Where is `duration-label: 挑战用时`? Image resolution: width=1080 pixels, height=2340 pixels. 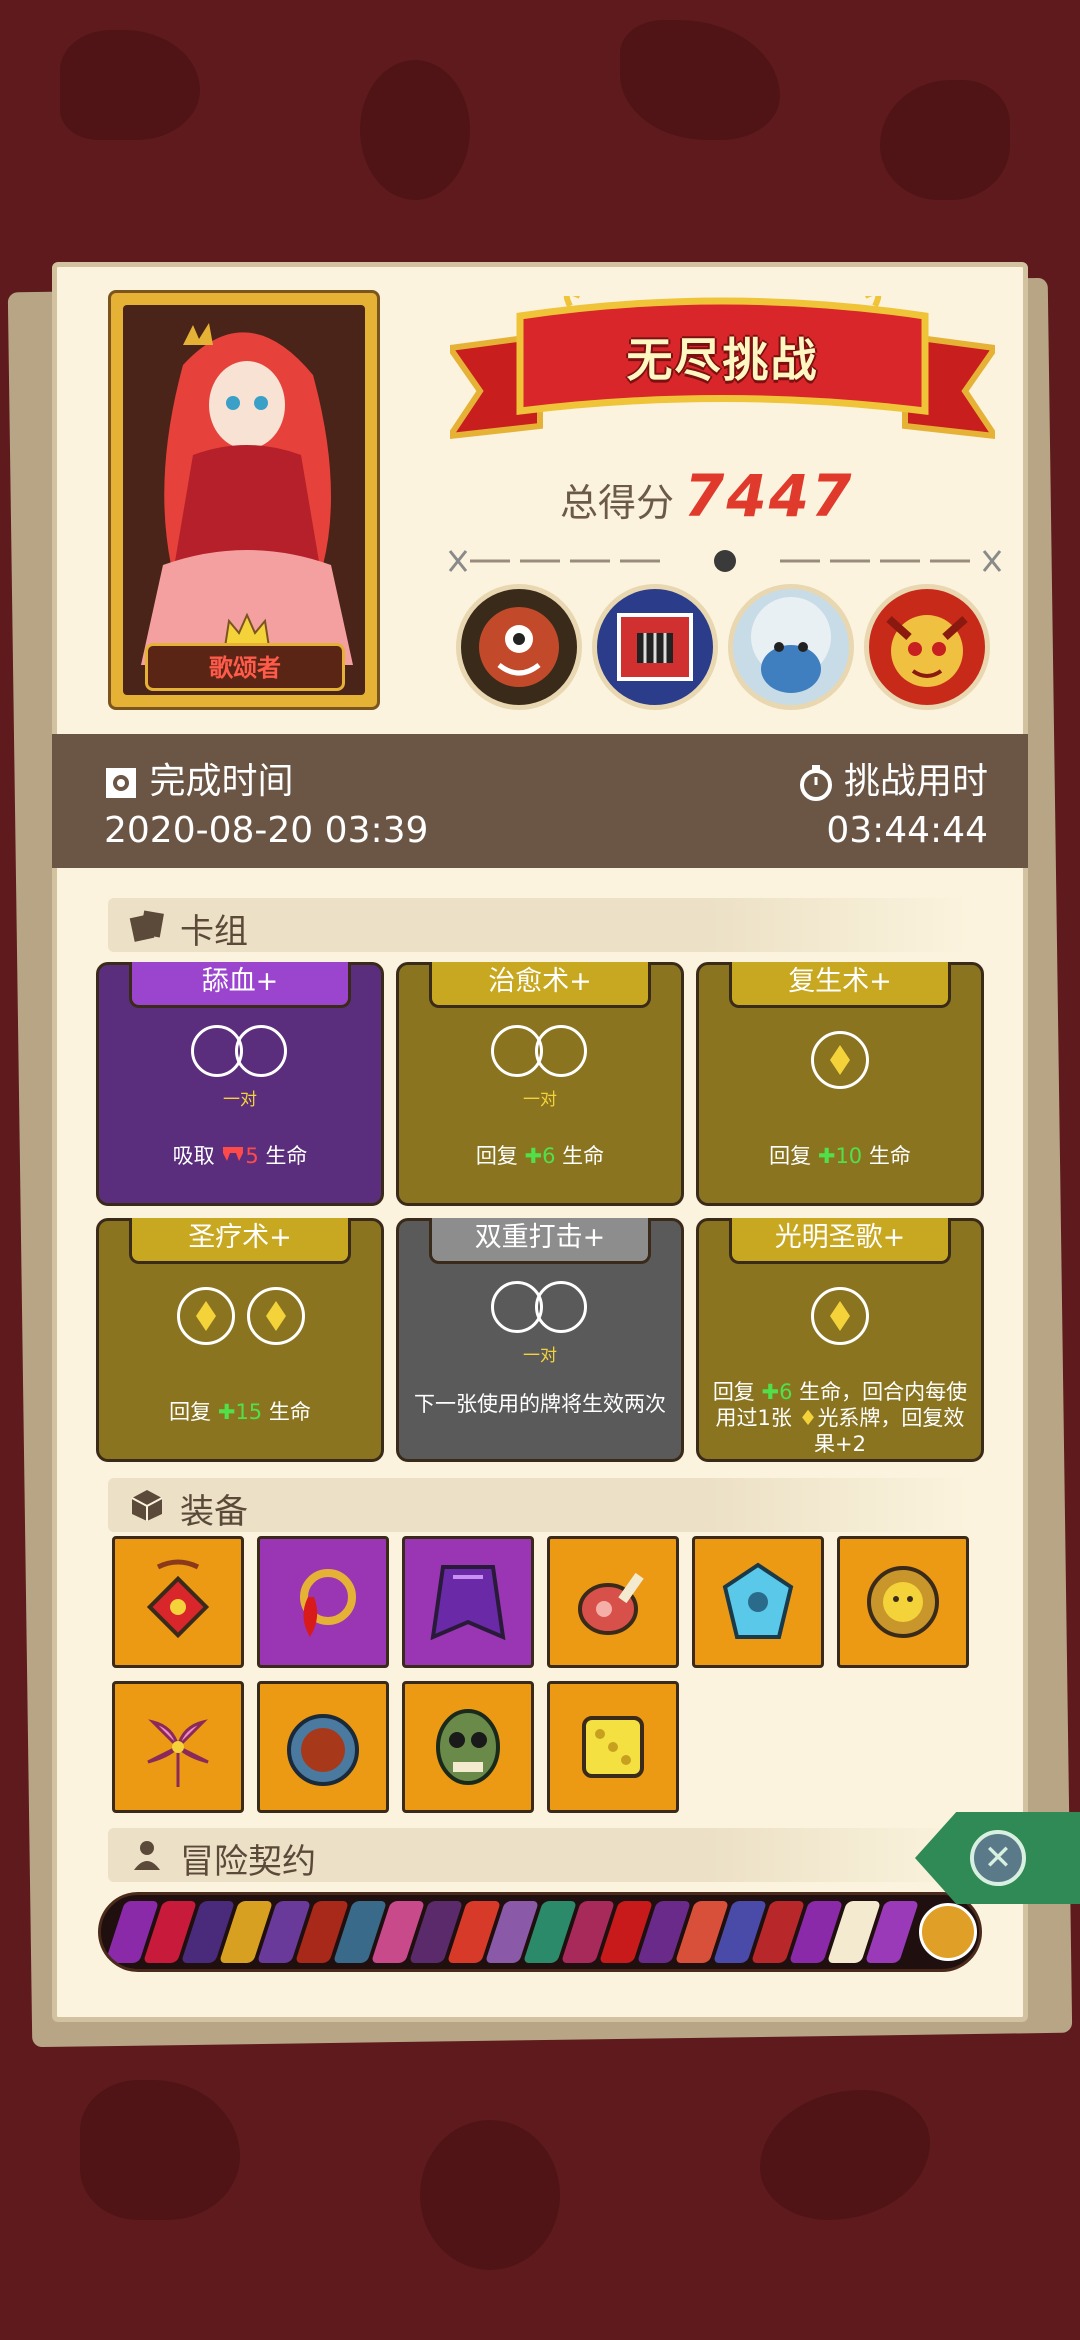 duration-label: 挑战用时 is located at coordinates (893, 778).